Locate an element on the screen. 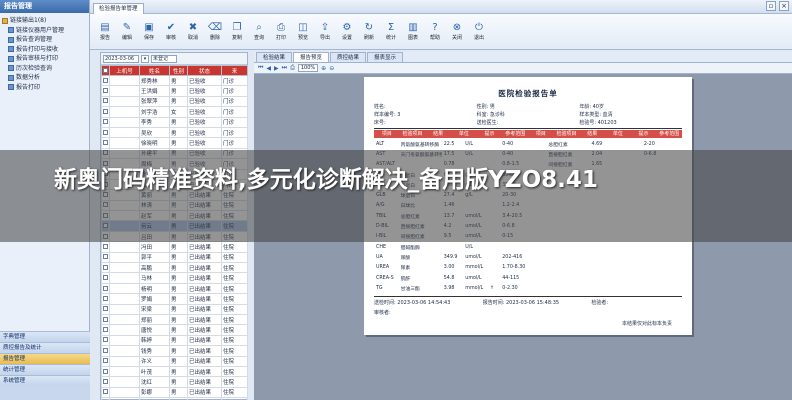 The width and height of the screenshot is (792, 400). table-row: 吴欣男已验收 门诊 is located at coordinates (174, 132).